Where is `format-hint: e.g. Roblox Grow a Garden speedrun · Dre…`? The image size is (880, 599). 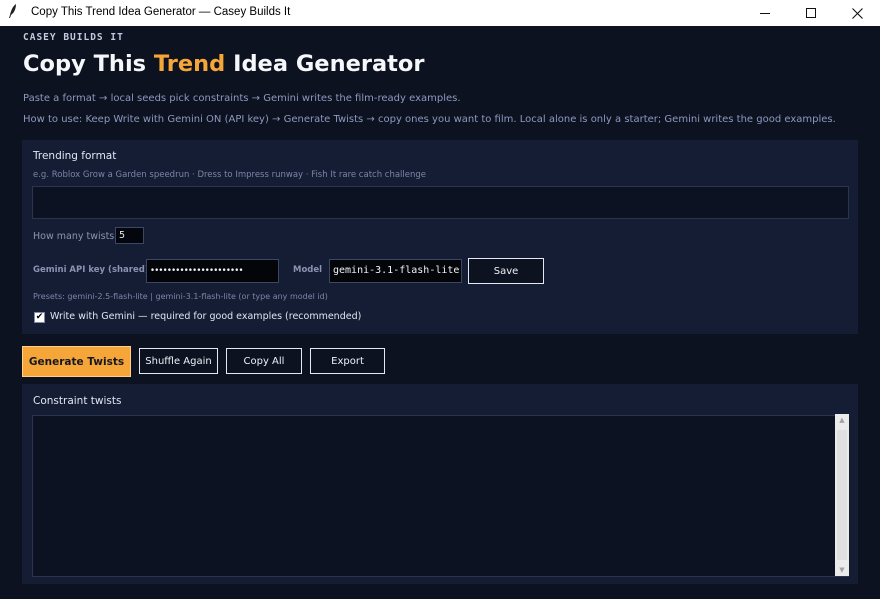 format-hint: e.g. Roblox Grow a Garden speedrun · Dre… is located at coordinates (230, 175).